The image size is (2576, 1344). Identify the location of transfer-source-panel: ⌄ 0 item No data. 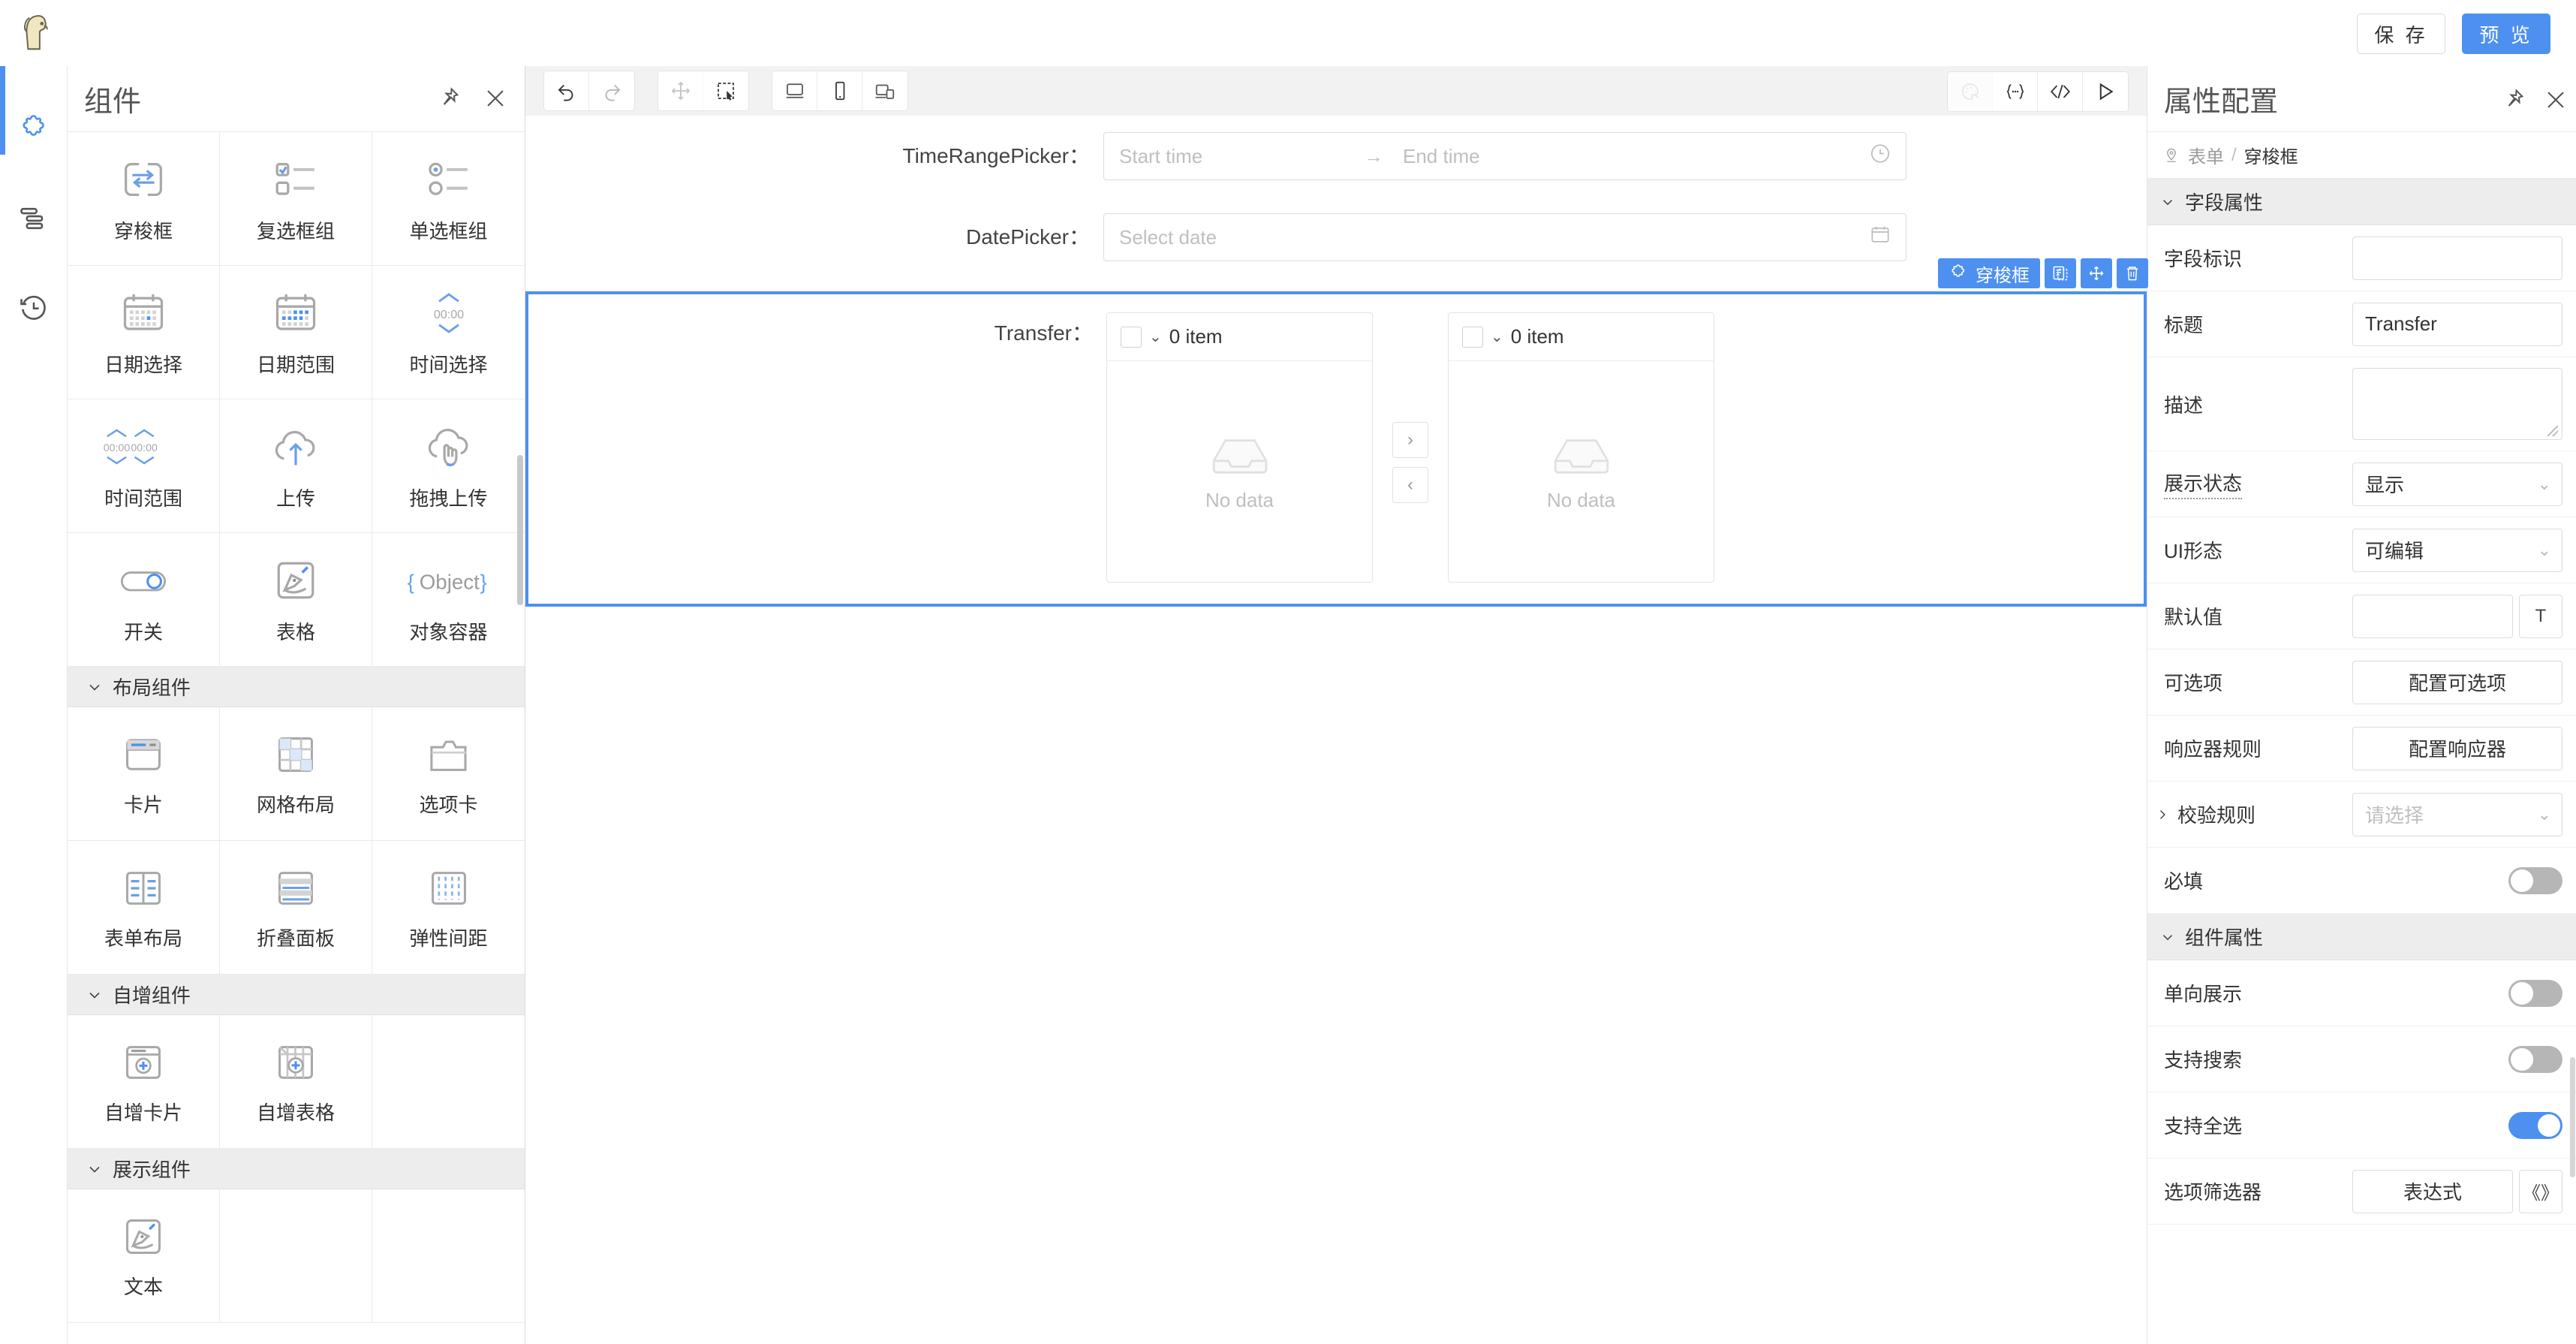
(1239, 447).